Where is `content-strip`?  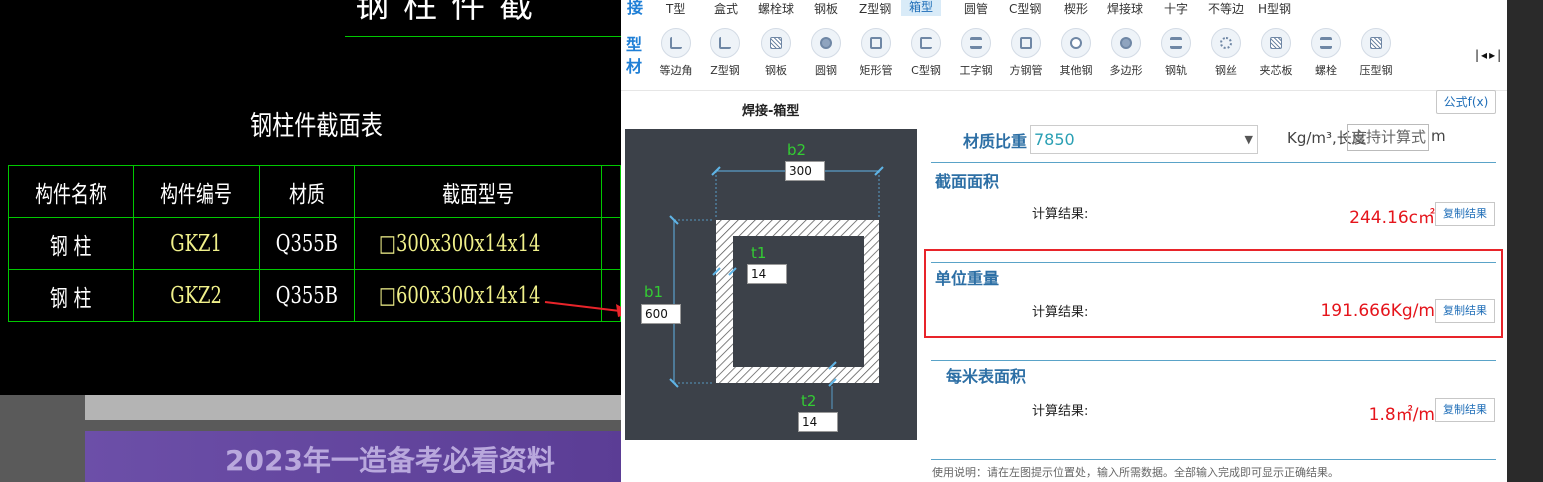
content-strip is located at coordinates (353, 407).